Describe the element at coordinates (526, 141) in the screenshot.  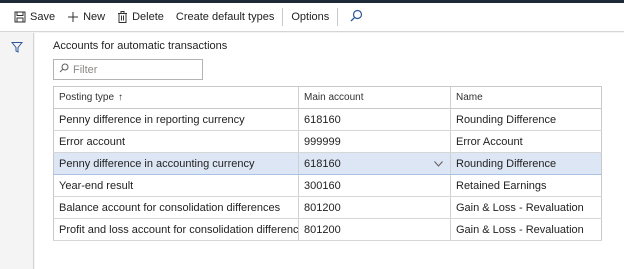
I see `name-cell: Error Account` at that location.